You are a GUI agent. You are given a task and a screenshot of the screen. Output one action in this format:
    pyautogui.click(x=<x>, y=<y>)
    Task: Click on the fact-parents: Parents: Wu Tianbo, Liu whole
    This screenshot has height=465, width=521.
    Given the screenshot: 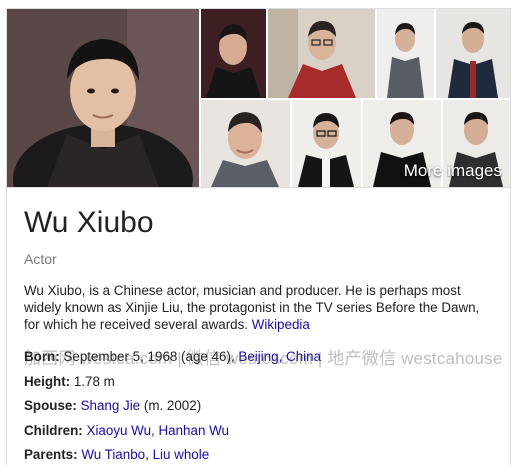 What is the action you would take?
    pyautogui.click(x=258, y=454)
    